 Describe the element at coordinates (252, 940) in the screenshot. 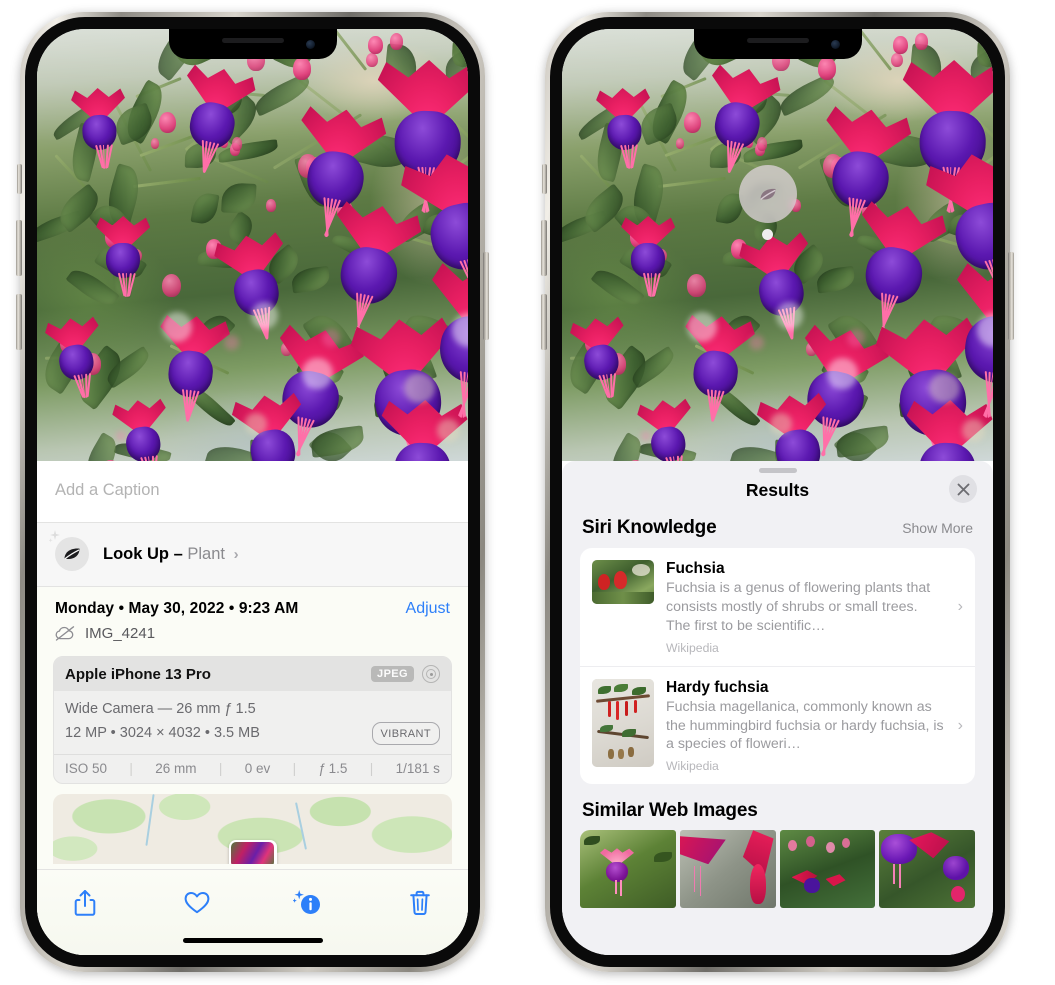

I see `home-indicator` at that location.